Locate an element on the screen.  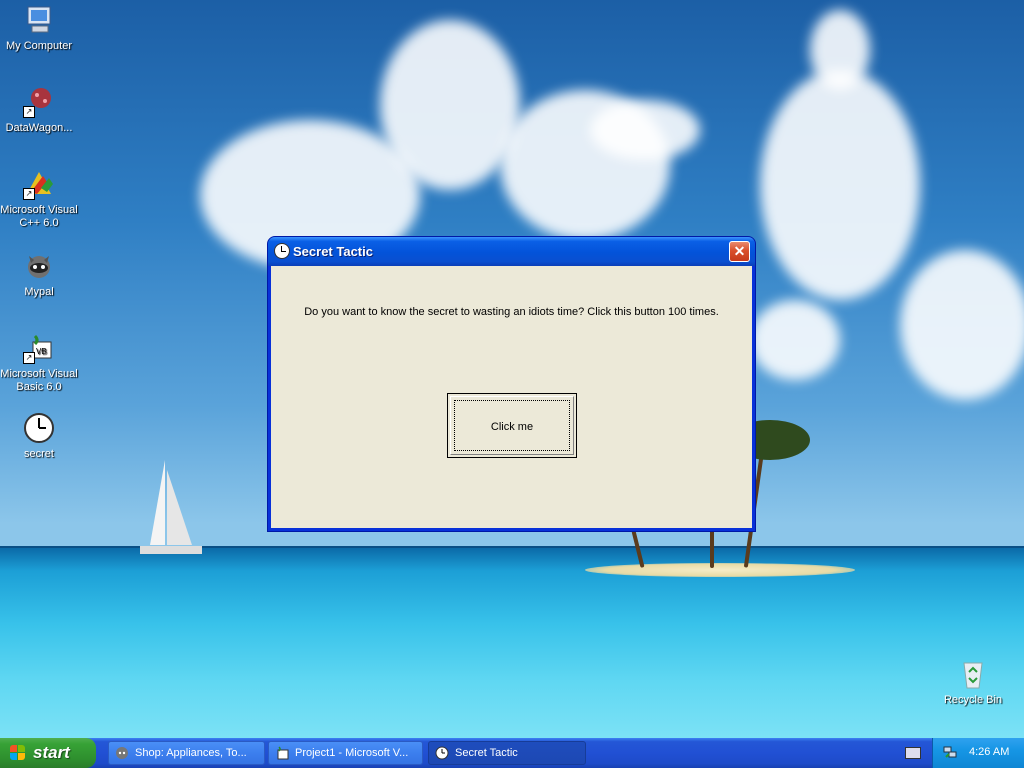
desktop-icon-visual-cpp: ↗ Microsoft Visual C++ 6.0 is located at coordinates (39, 199).